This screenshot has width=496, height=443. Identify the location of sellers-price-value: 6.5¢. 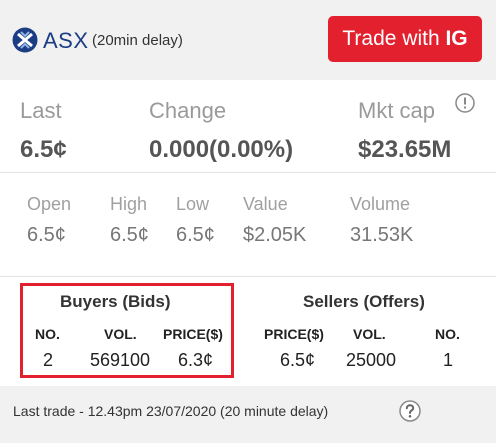
(298, 360).